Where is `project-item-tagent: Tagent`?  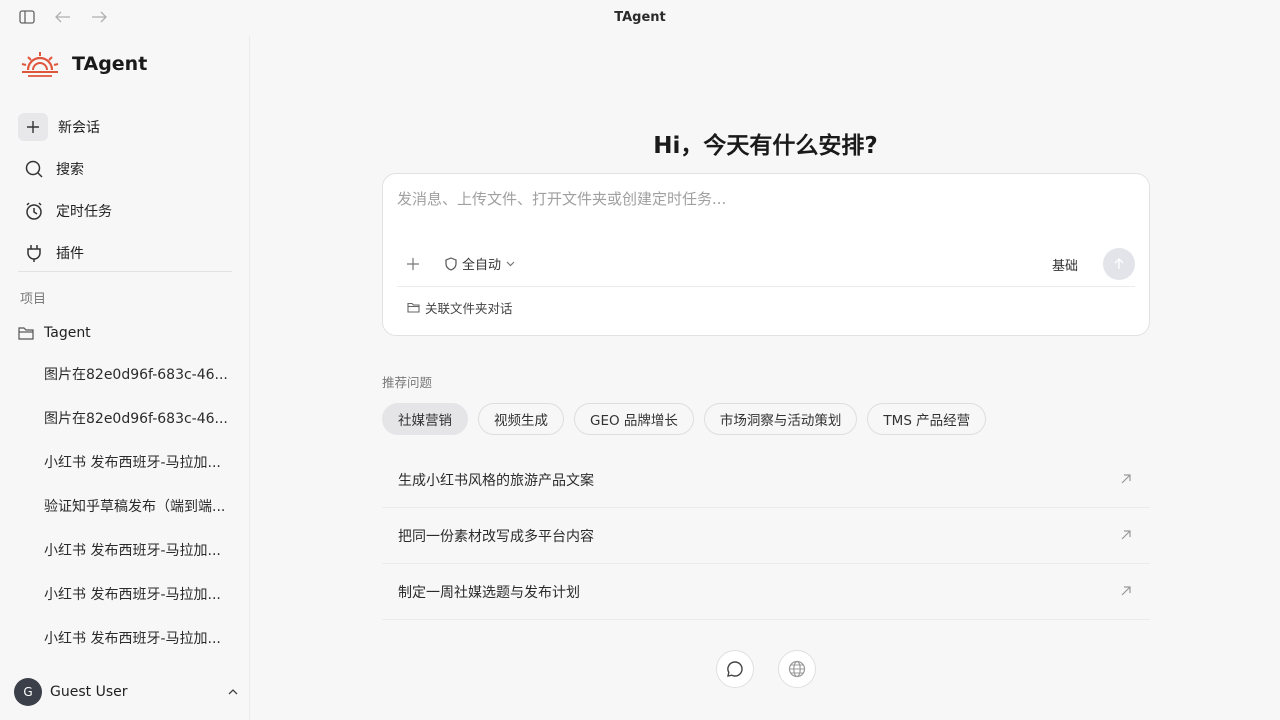
project-item-tagent: Tagent is located at coordinates (125, 333).